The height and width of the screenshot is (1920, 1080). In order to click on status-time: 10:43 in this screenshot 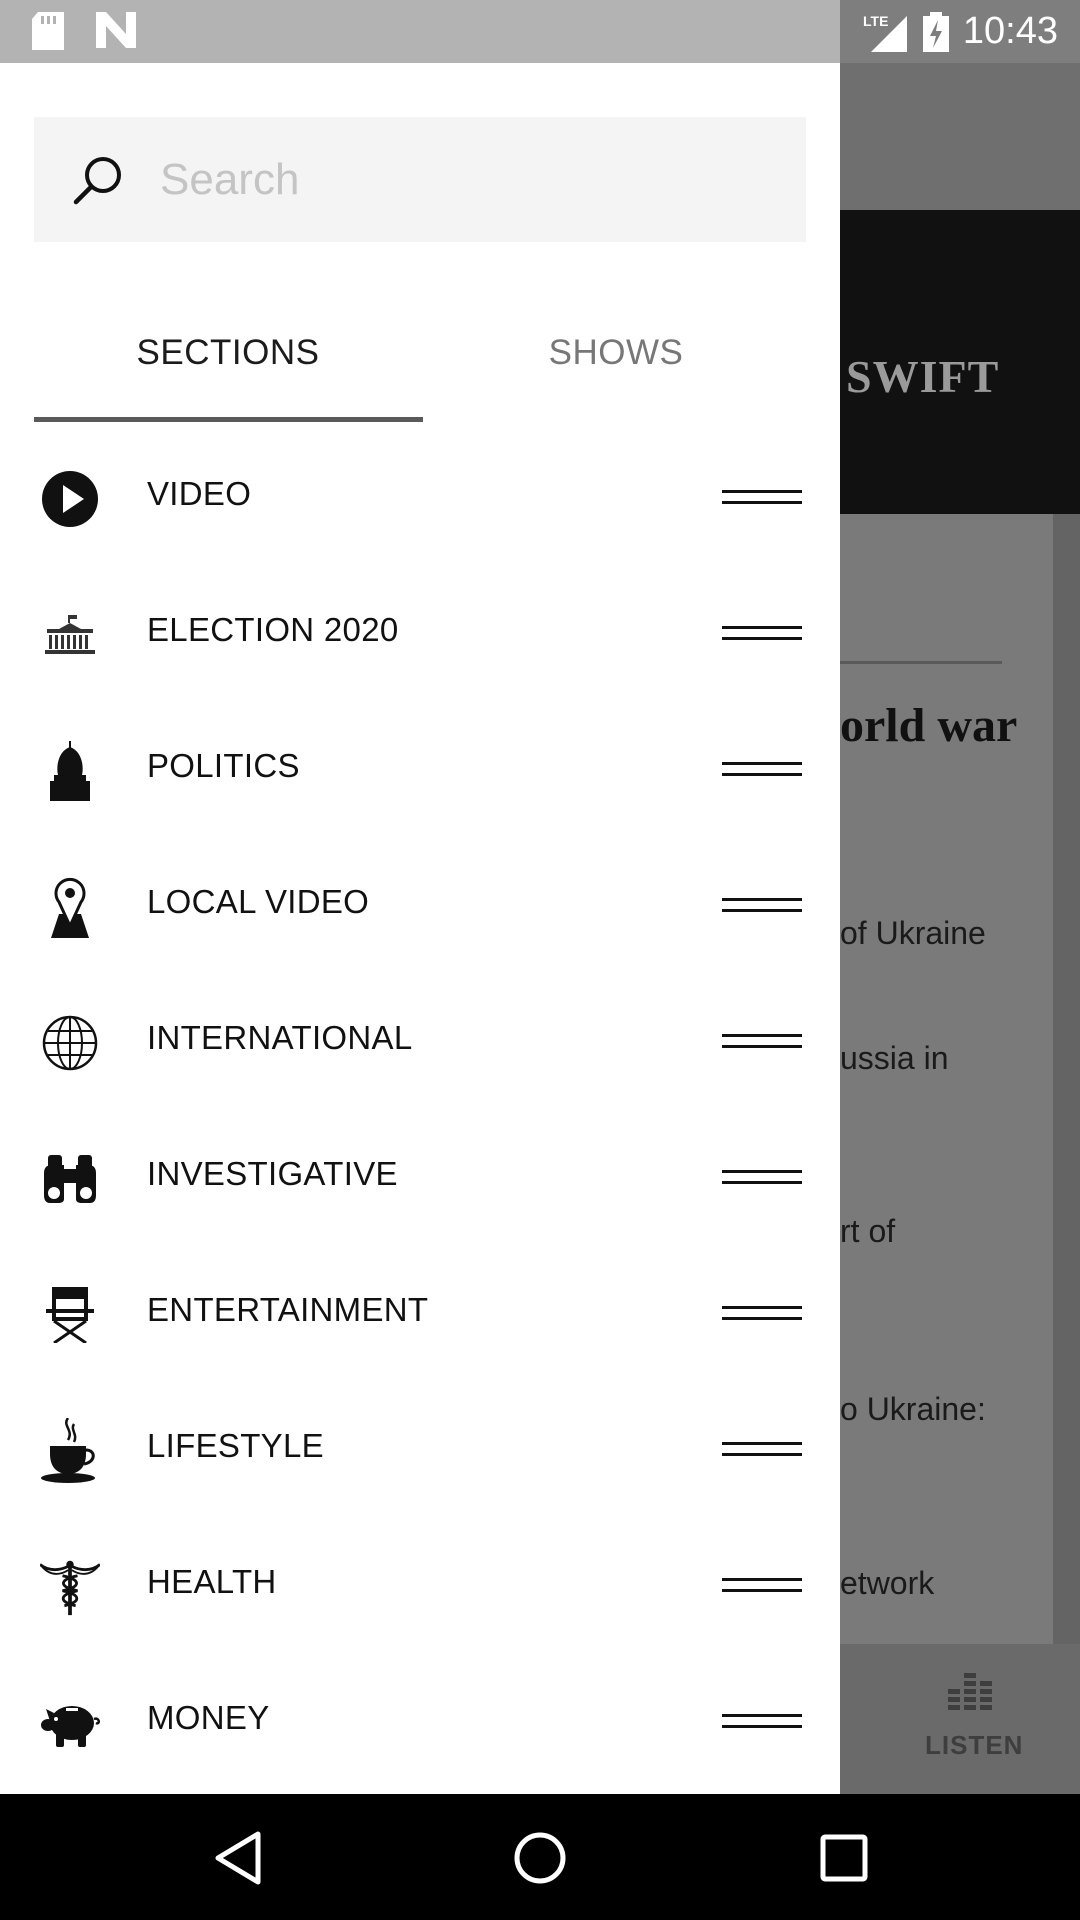, I will do `click(1010, 31)`.